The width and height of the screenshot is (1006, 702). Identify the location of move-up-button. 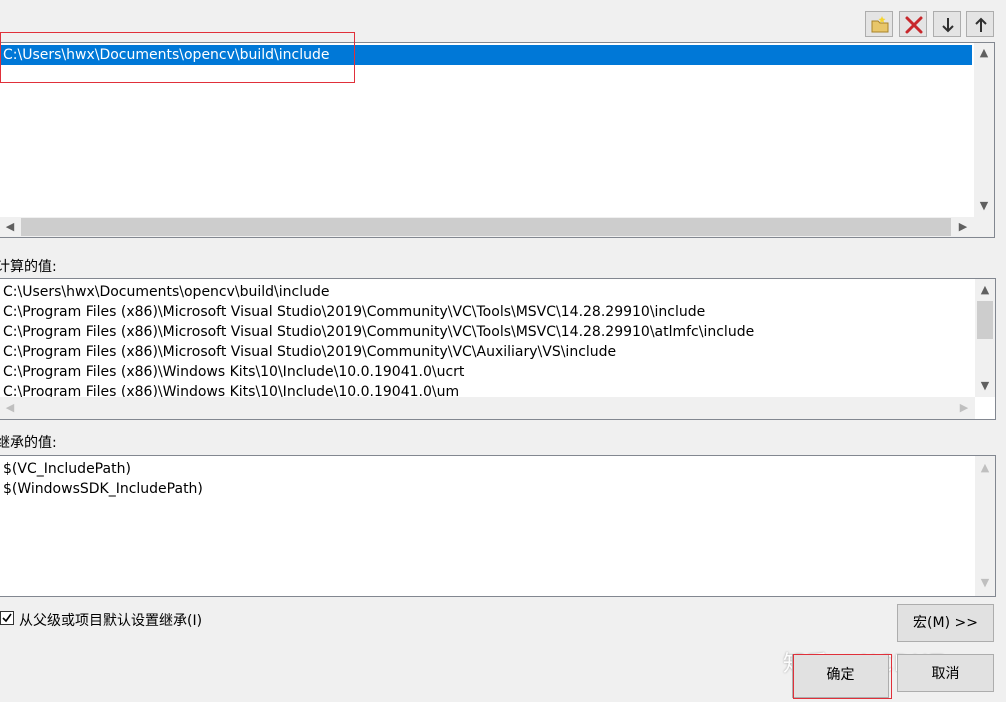
(980, 24).